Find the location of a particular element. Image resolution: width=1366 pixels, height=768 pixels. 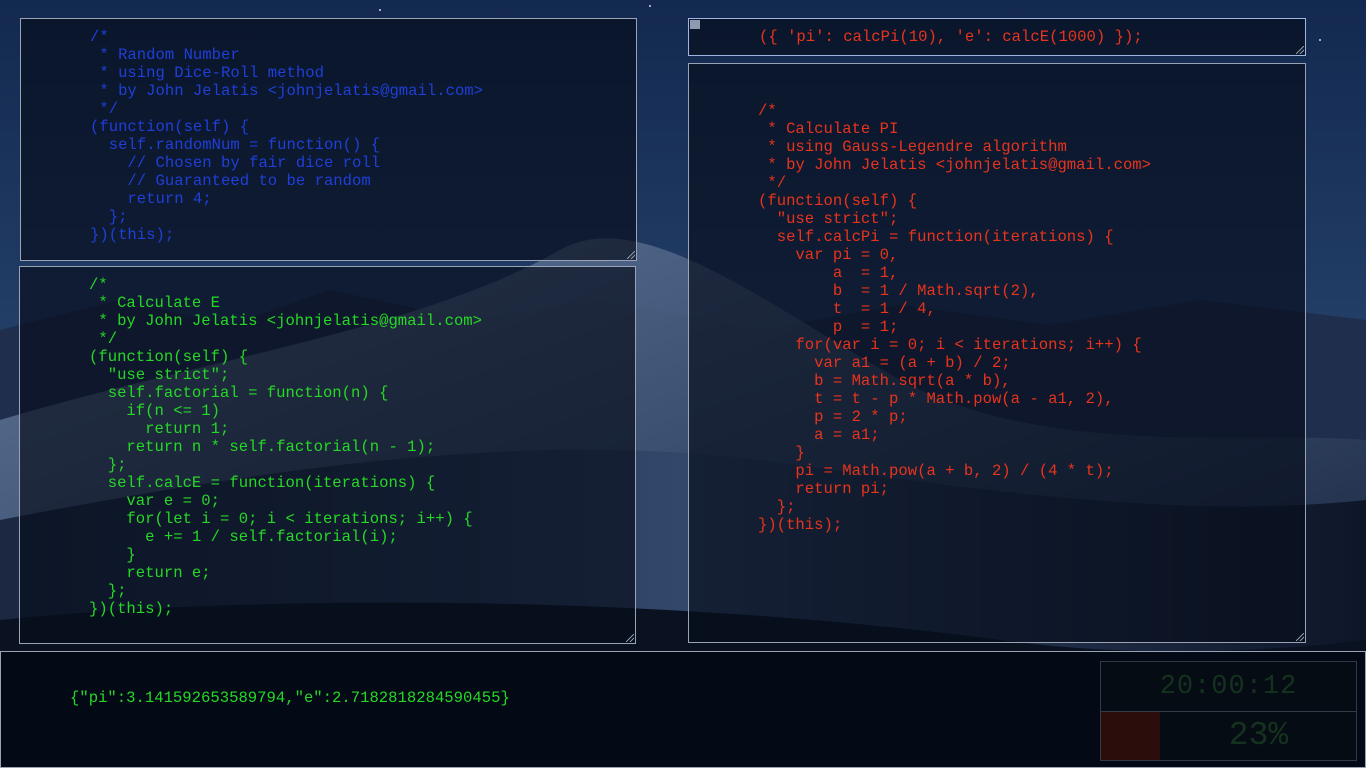

clock-display: 20:00:12 is located at coordinates (1228, 687).